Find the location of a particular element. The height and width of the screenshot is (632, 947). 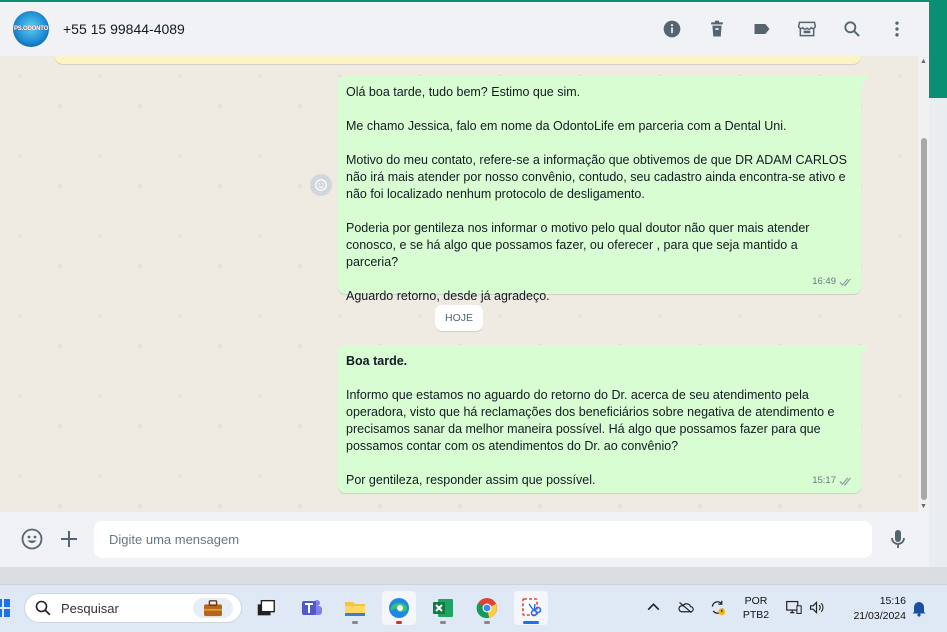

chevron-up-icon is located at coordinates (653, 607).